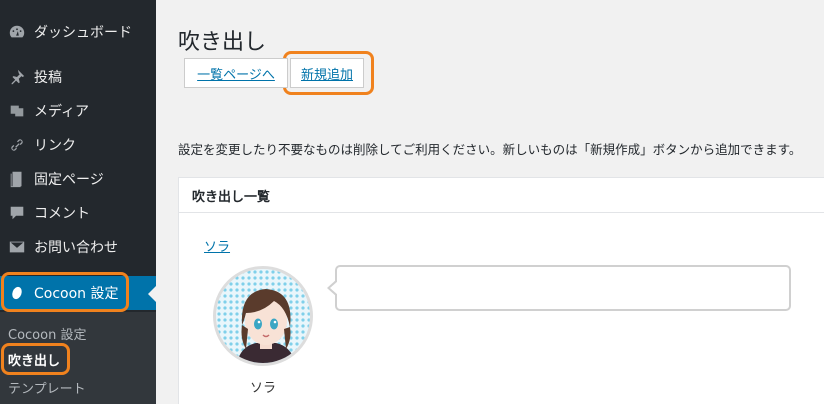  Describe the element at coordinates (327, 73) in the screenshot. I see `tab-add-new: 新規追加` at that location.